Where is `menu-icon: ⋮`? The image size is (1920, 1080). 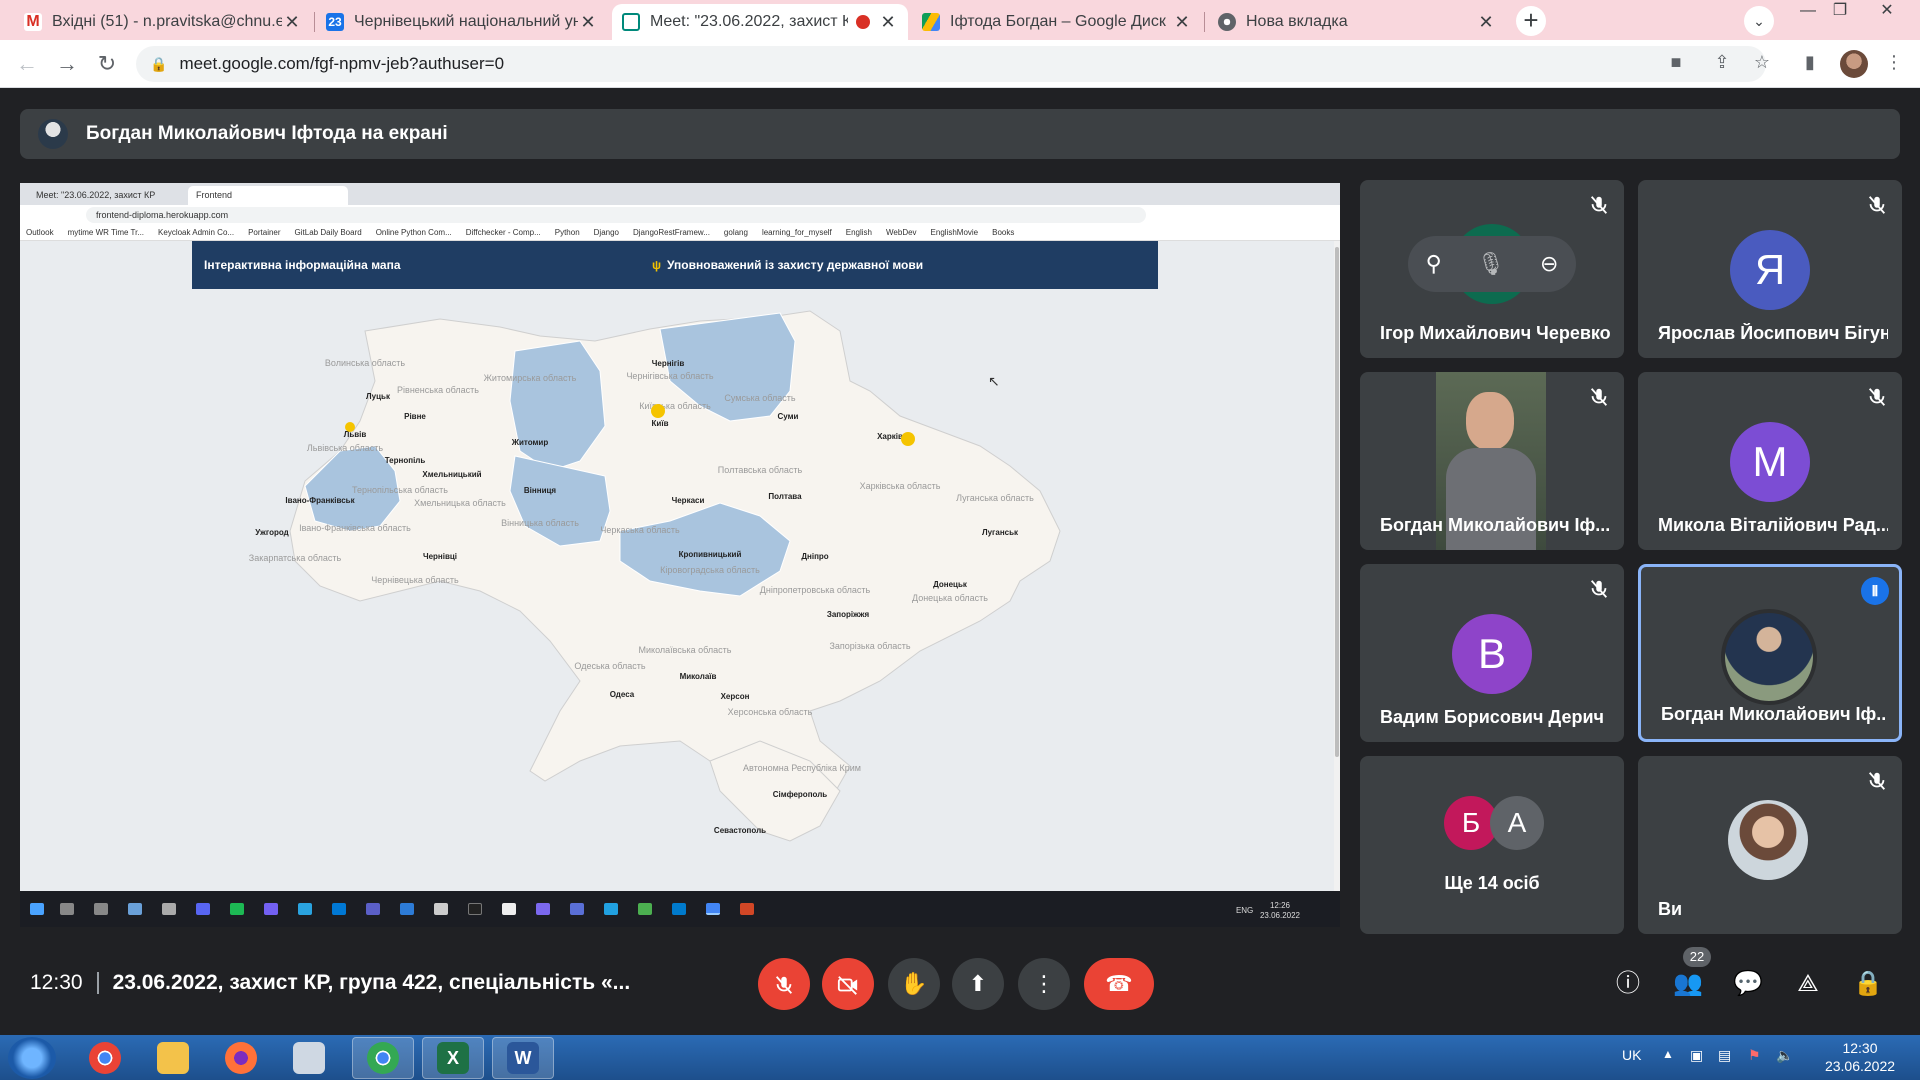 menu-icon: ⋮ is located at coordinates (1894, 64).